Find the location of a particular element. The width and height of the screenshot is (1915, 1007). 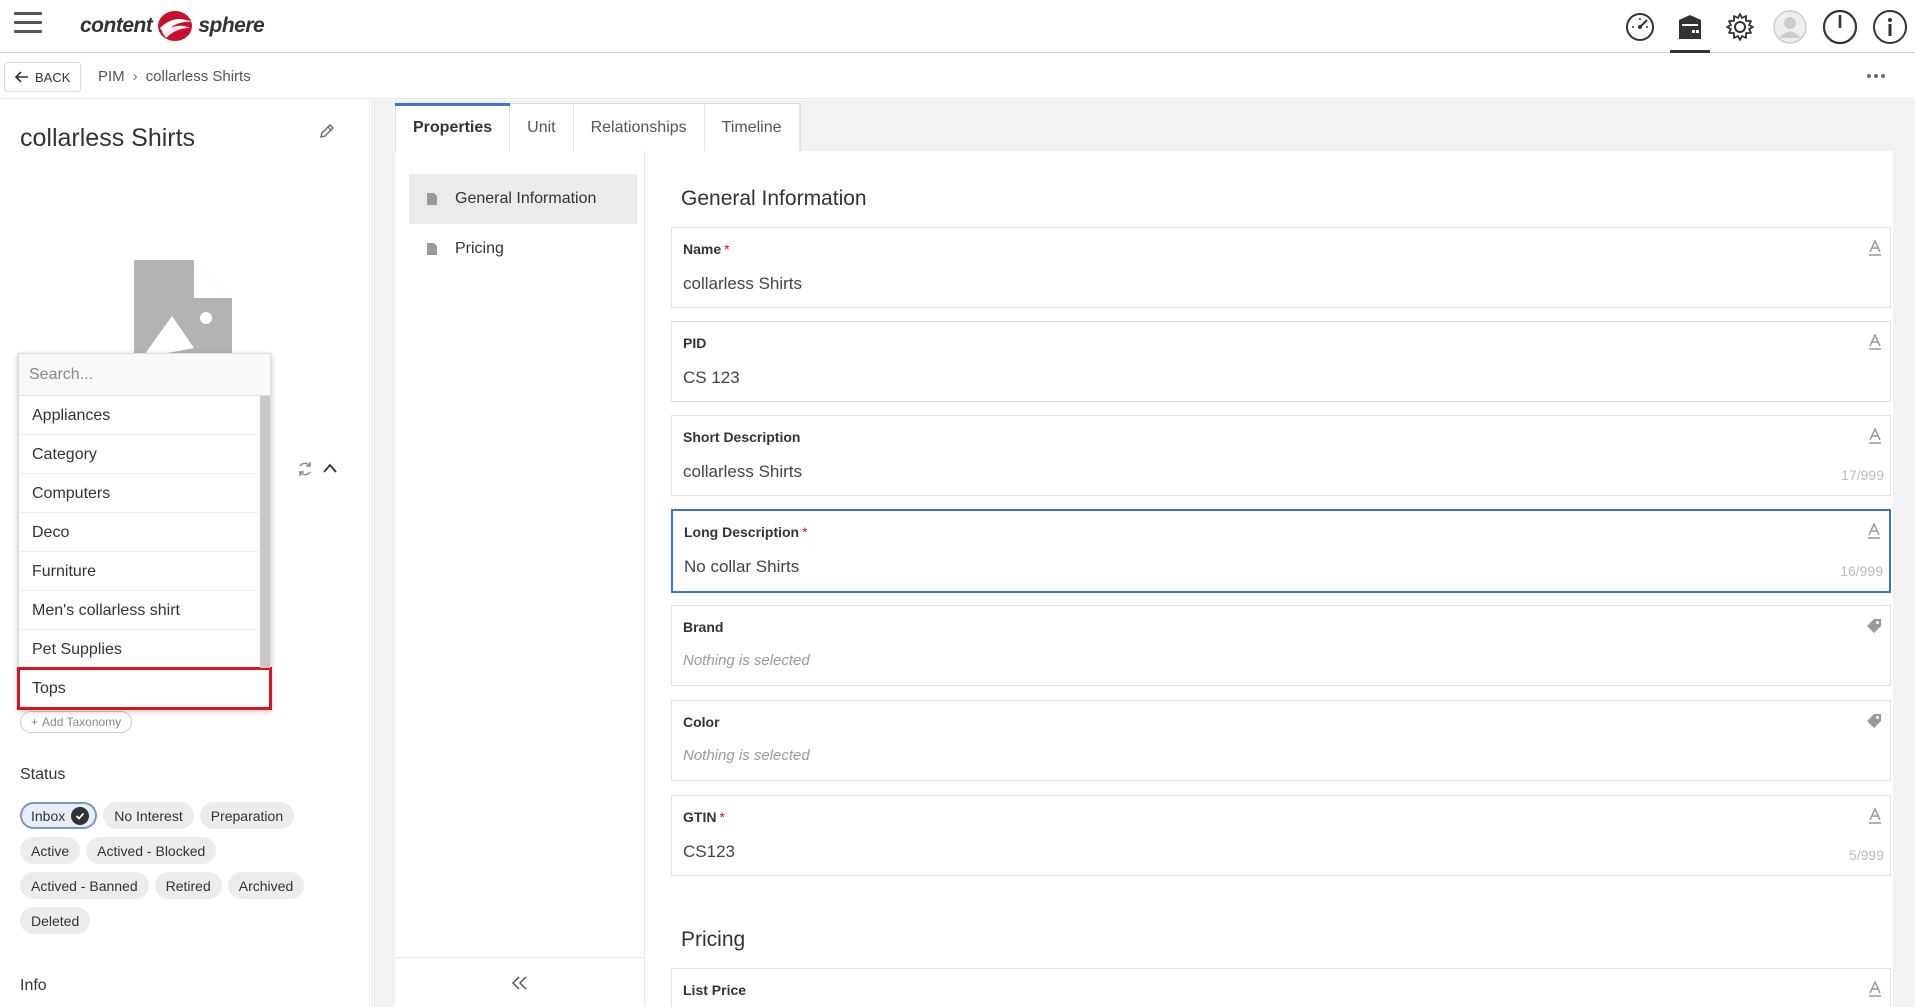

logo-swoosh-icon is located at coordinates (175, 26).